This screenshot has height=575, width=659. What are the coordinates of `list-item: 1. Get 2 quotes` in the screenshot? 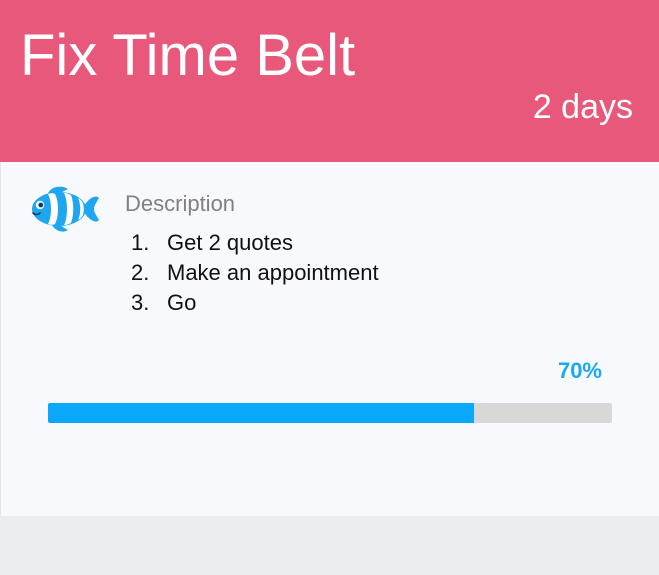 It's located at (255, 243).